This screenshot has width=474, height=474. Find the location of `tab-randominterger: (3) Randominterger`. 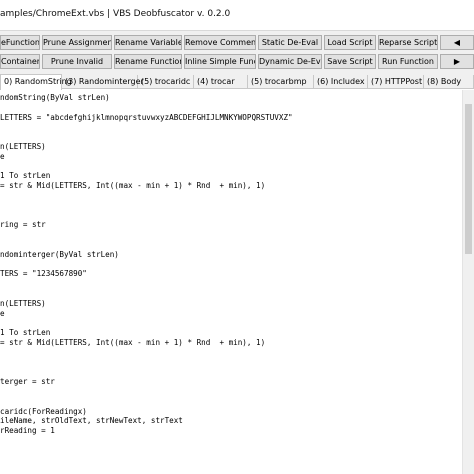

tab-randominterger: (3) Randominterger is located at coordinates (103, 82).